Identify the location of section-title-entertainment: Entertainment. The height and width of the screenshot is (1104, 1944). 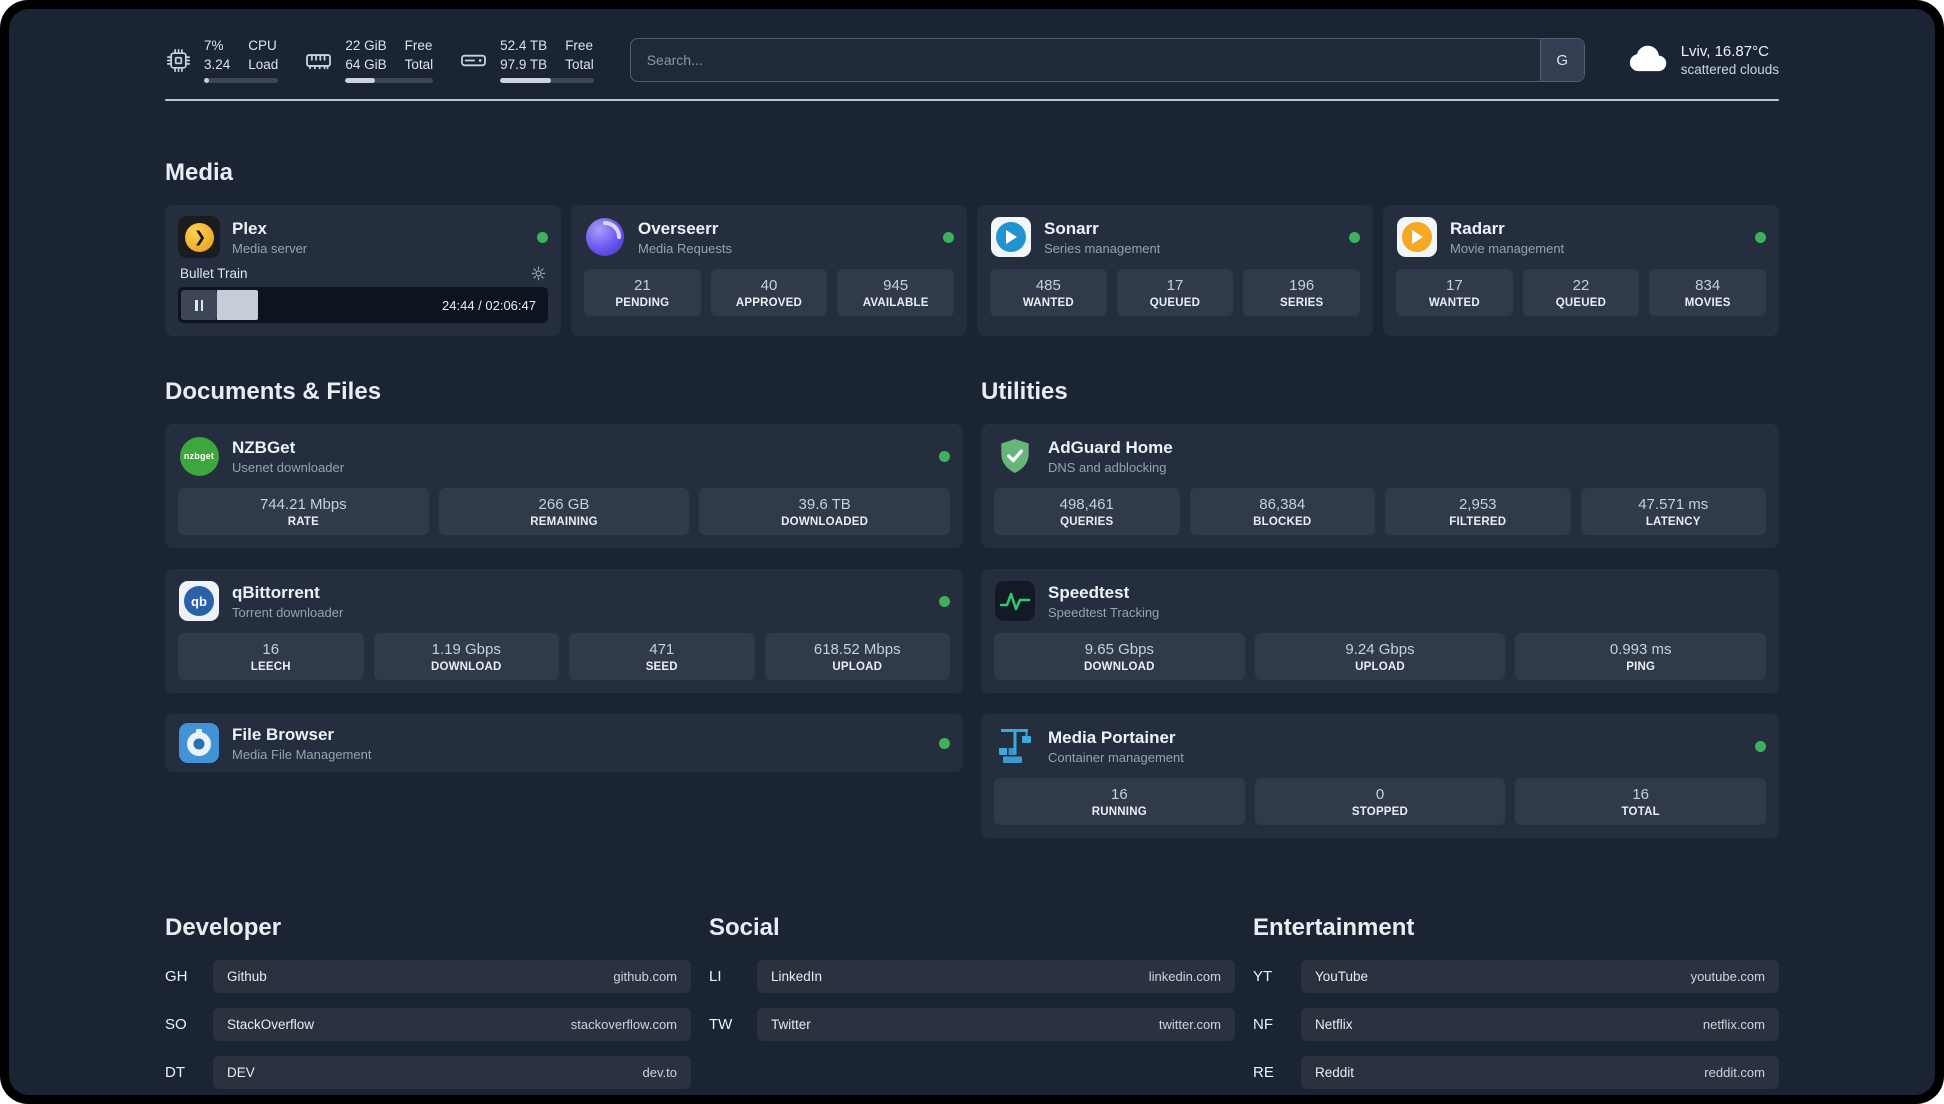
(1334, 928).